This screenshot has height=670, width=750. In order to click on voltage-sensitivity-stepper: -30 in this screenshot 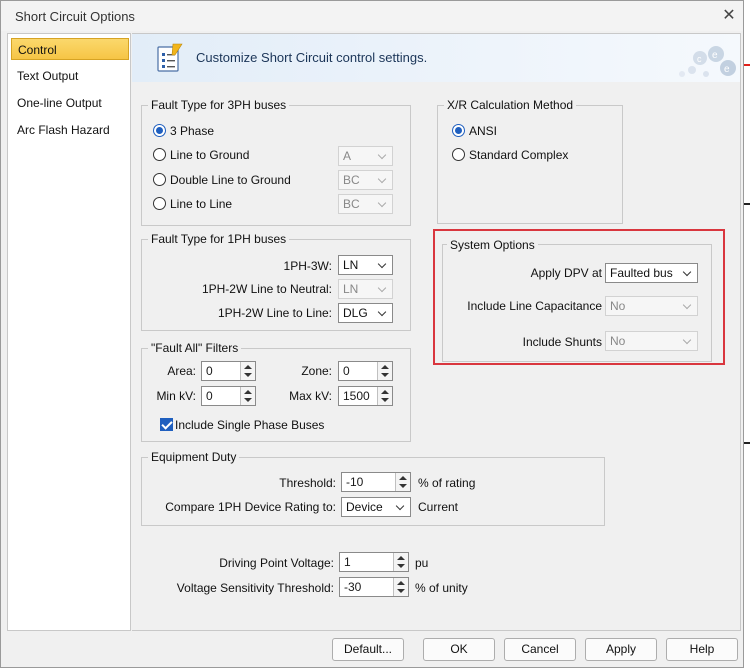, I will do `click(374, 587)`.